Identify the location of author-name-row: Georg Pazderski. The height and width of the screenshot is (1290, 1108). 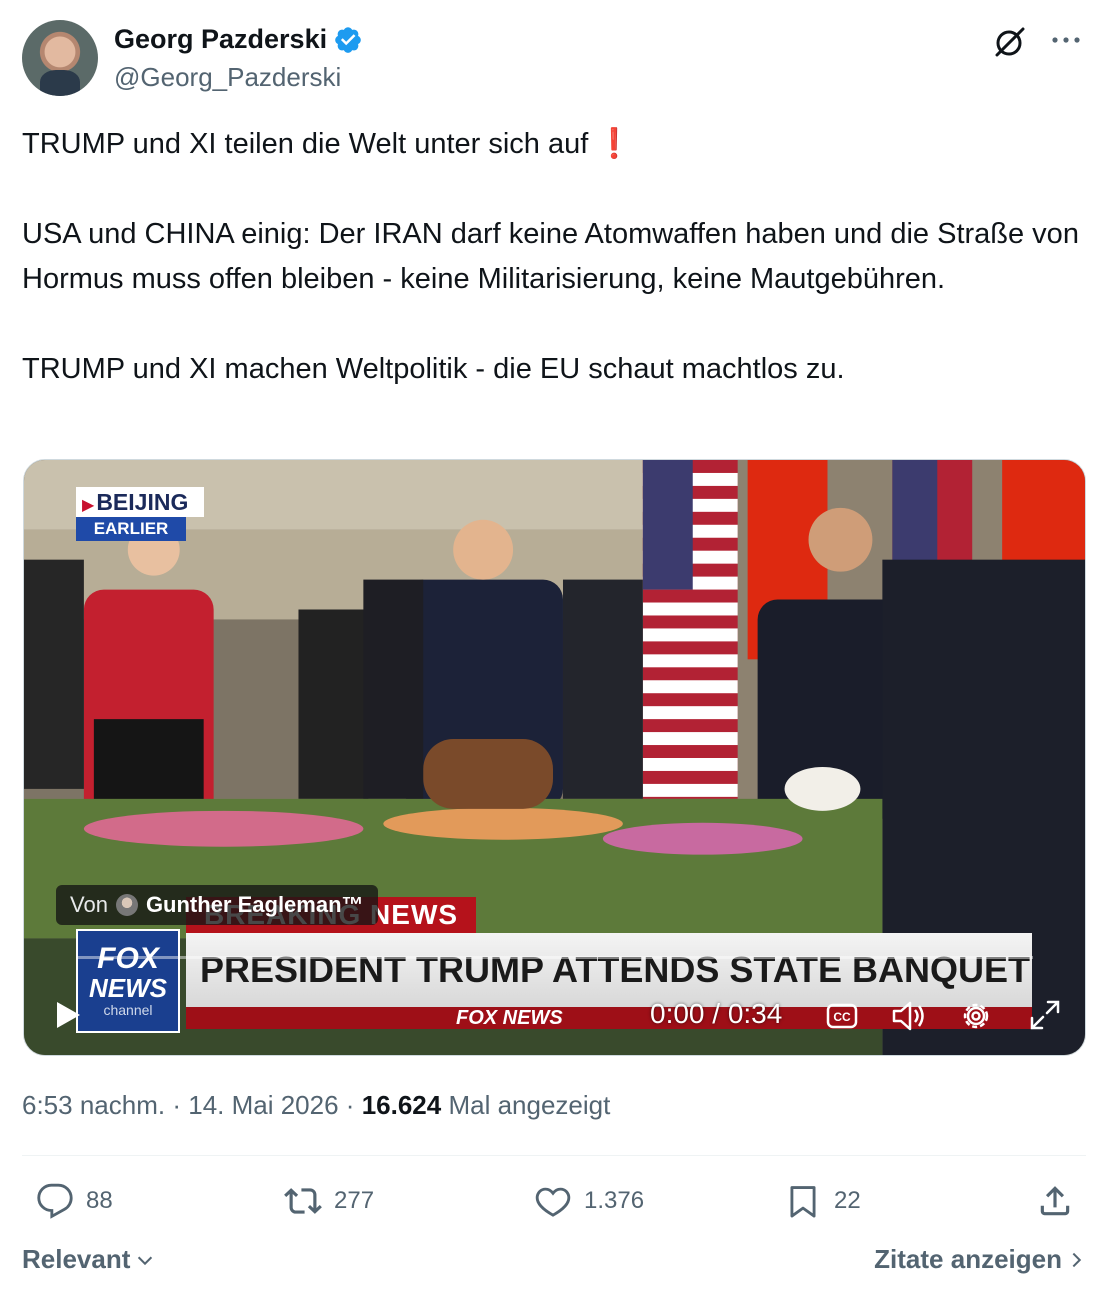
(238, 39).